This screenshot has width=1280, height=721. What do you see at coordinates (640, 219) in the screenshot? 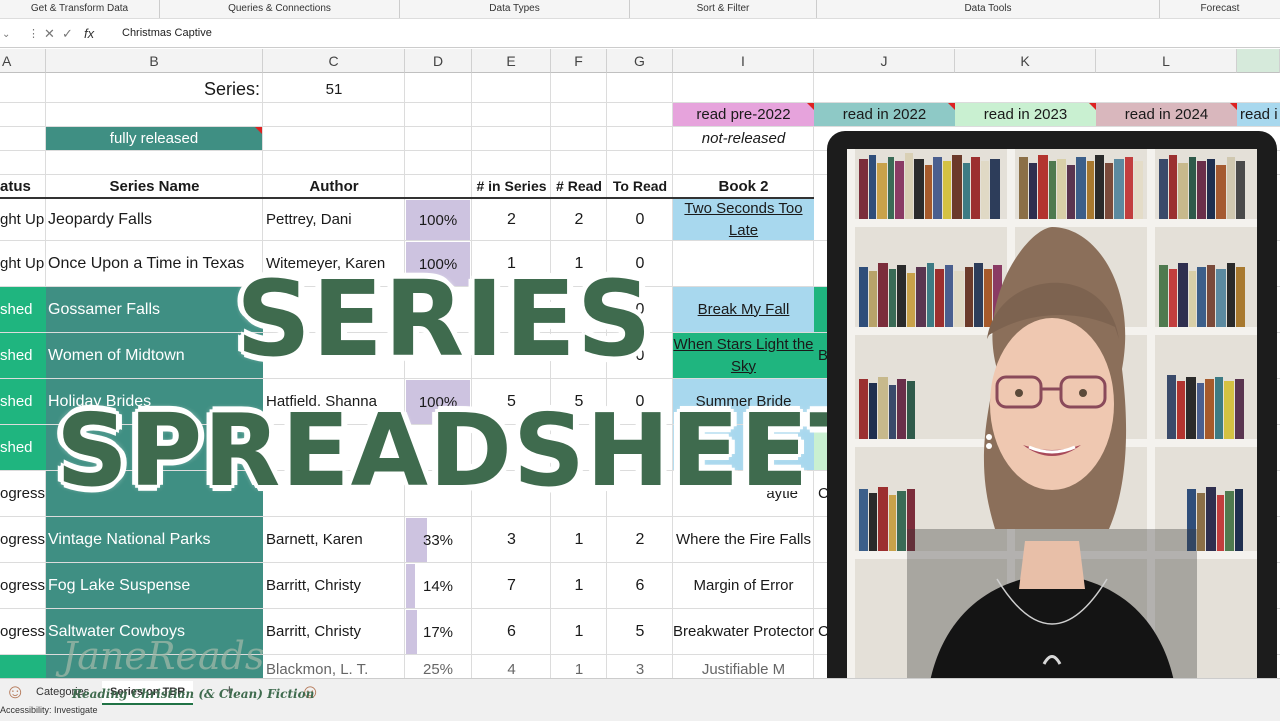
I see `cell-to-read: 0` at bounding box center [640, 219].